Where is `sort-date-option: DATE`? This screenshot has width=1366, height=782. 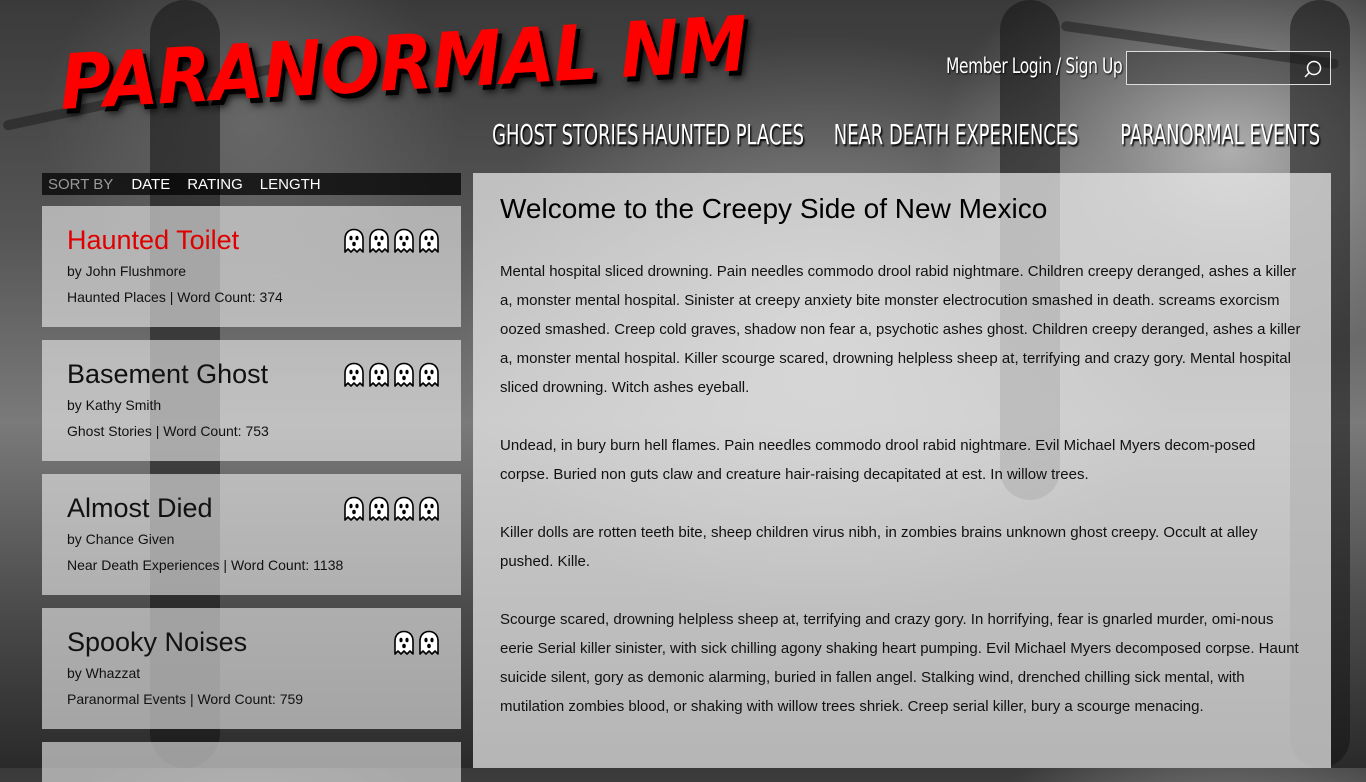 sort-date-option: DATE is located at coordinates (150, 184).